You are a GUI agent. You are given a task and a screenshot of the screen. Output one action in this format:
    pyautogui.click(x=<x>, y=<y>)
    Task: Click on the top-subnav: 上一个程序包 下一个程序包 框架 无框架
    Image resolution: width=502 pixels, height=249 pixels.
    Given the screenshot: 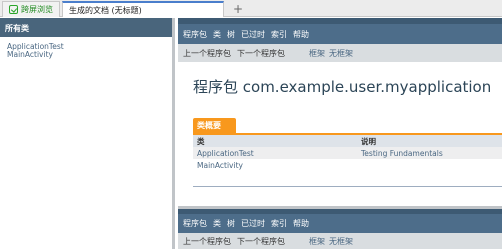 What is the action you would take?
    pyautogui.click(x=340, y=53)
    